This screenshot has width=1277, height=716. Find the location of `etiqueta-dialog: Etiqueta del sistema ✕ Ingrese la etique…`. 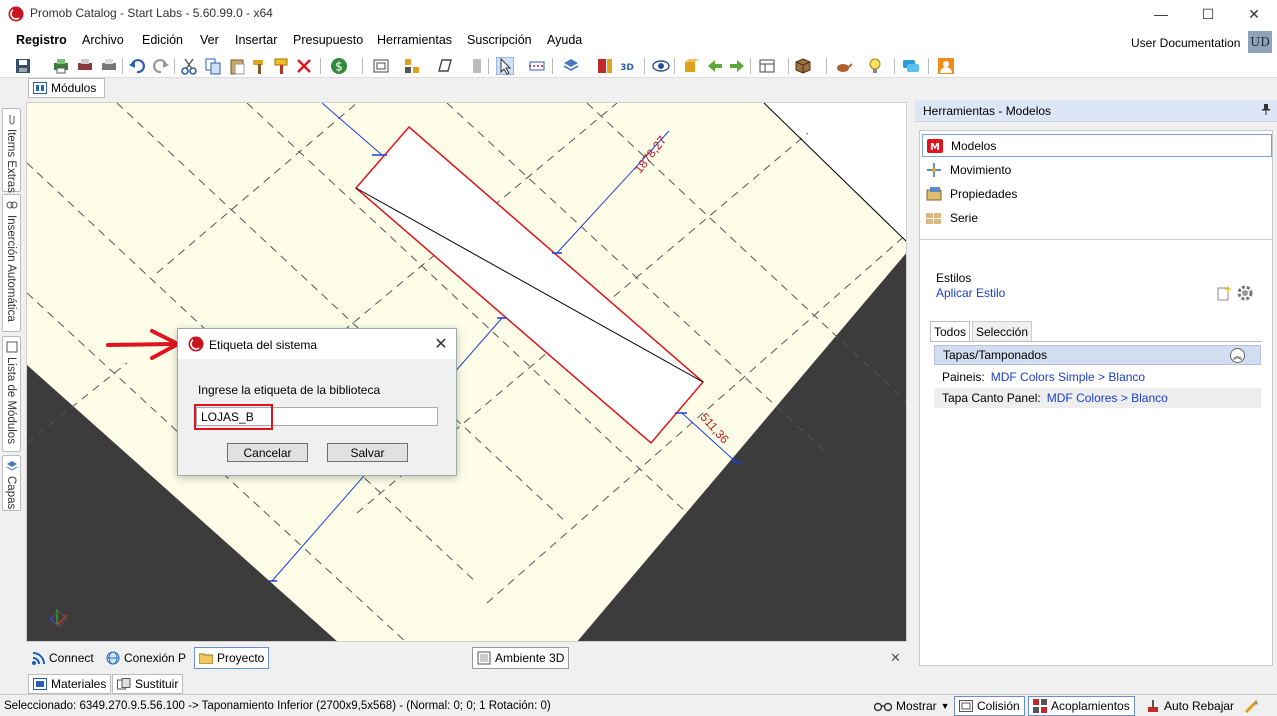

etiqueta-dialog: Etiqueta del sistema ✕ Ingrese la etique… is located at coordinates (317, 402).